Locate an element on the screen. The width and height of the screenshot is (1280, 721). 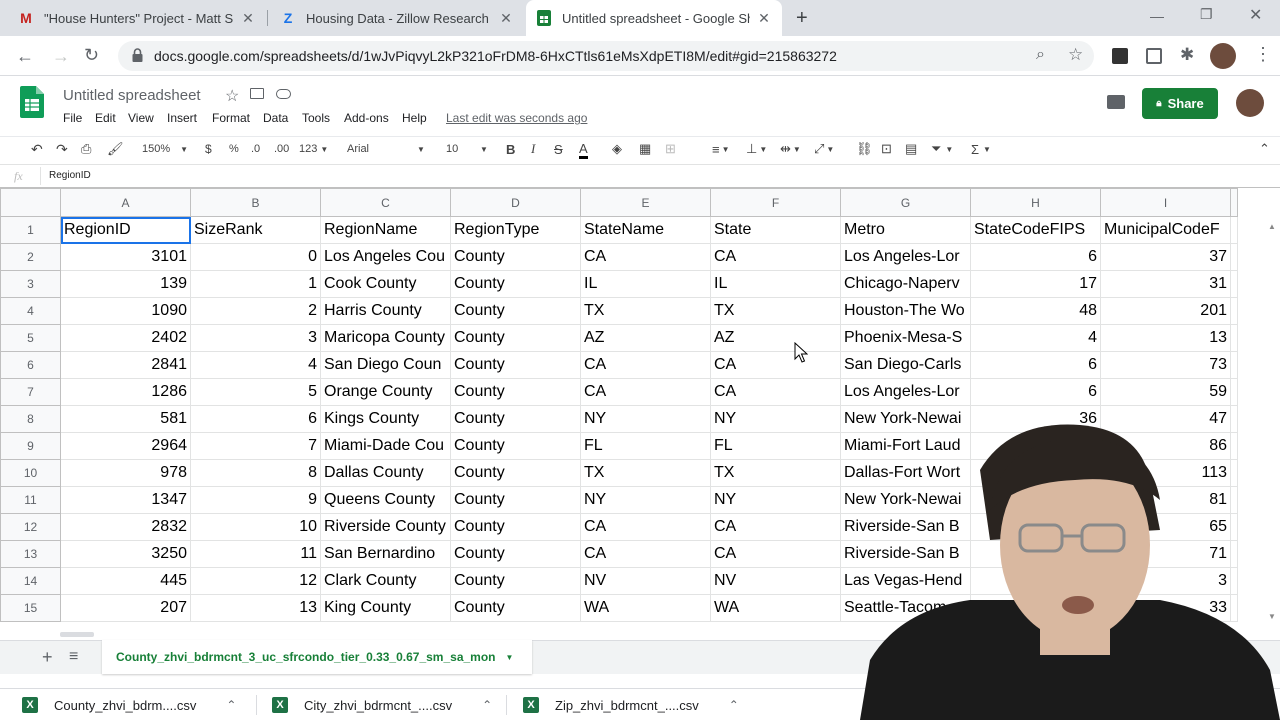
cell-a8: 581 is located at coordinates (125, 419).